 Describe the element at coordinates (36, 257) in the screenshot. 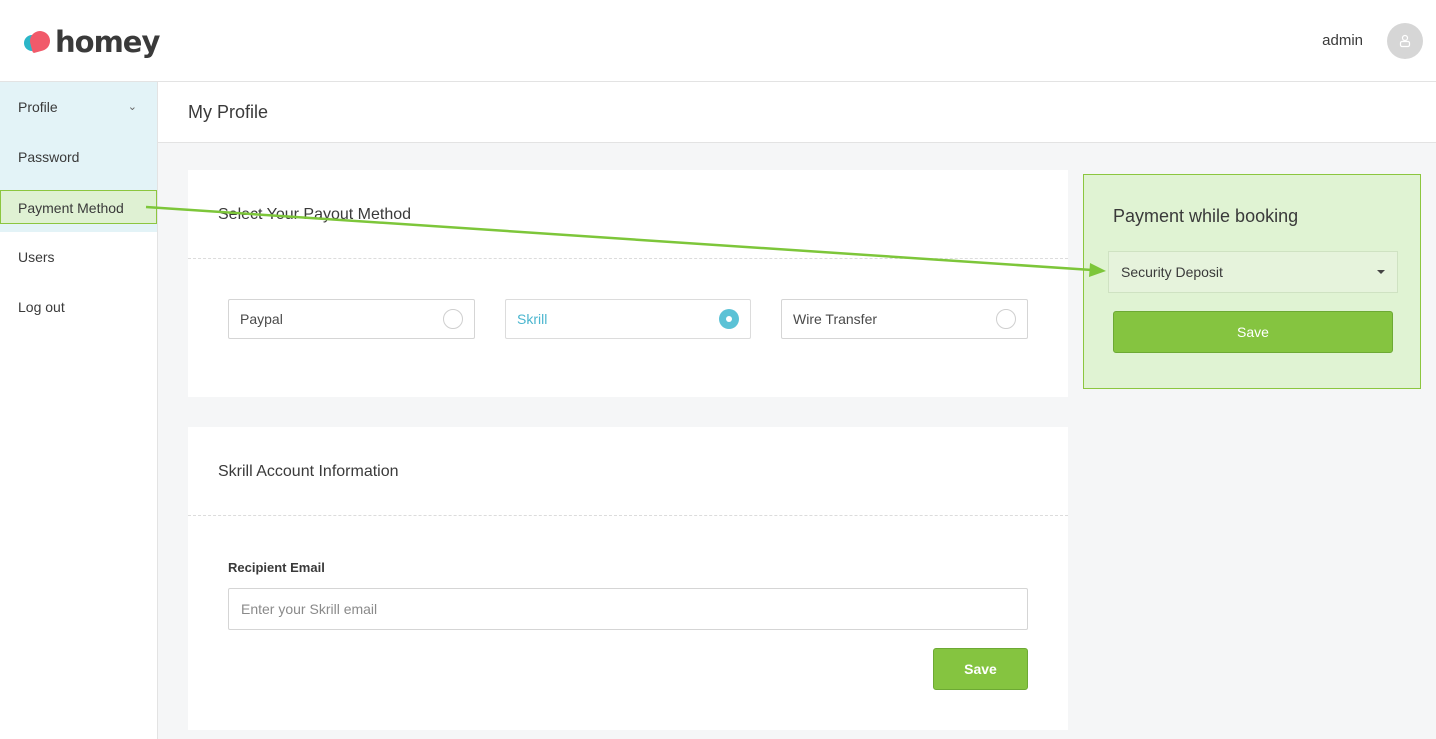

I see `sidebar-item-label: Users` at that location.